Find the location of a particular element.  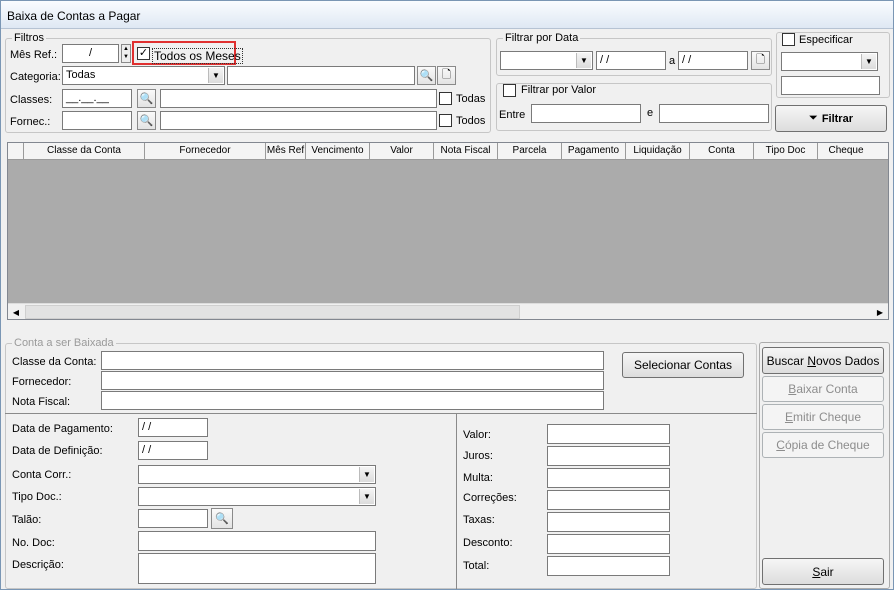

total-label: Total: is located at coordinates (476, 566).